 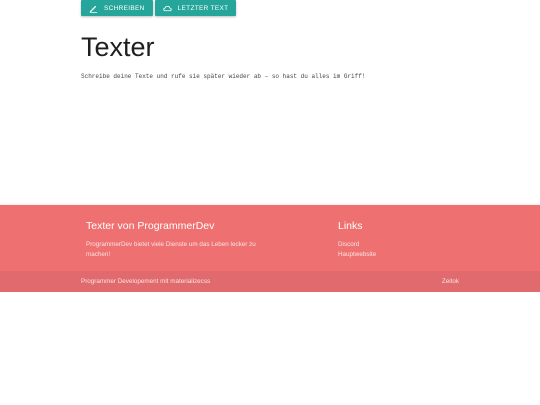 I want to click on write-button-label: SCHREIBEN, so click(x=124, y=8).